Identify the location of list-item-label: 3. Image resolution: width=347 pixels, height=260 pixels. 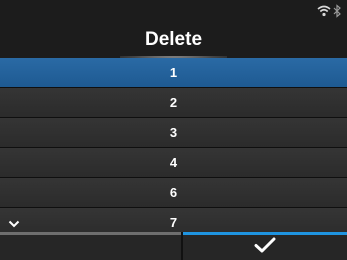
(173, 132).